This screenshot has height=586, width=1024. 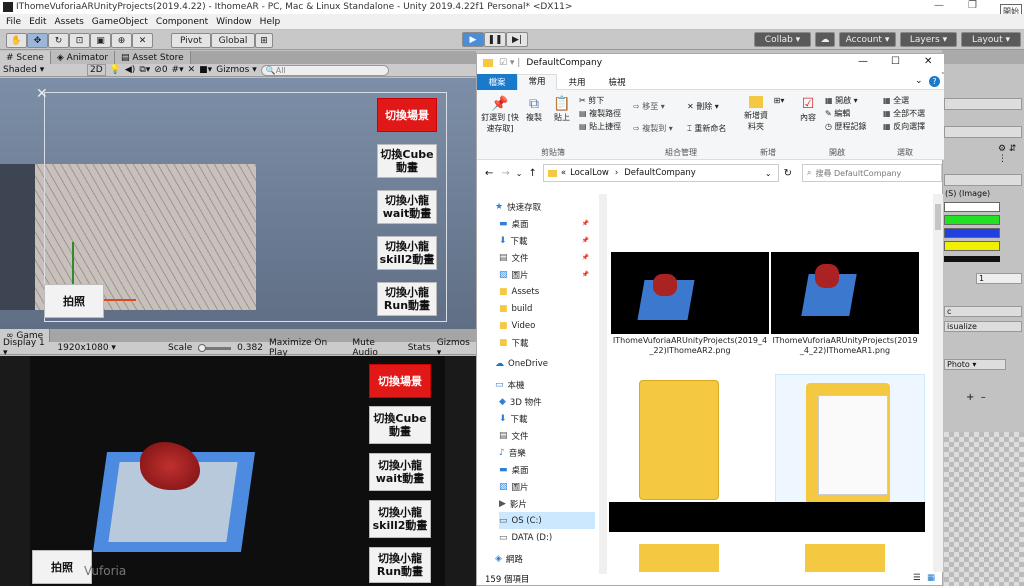 What do you see at coordinates (407, 299) in the screenshot?
I see `scene-switch-run-button: 切換小龍 Run動畫` at bounding box center [407, 299].